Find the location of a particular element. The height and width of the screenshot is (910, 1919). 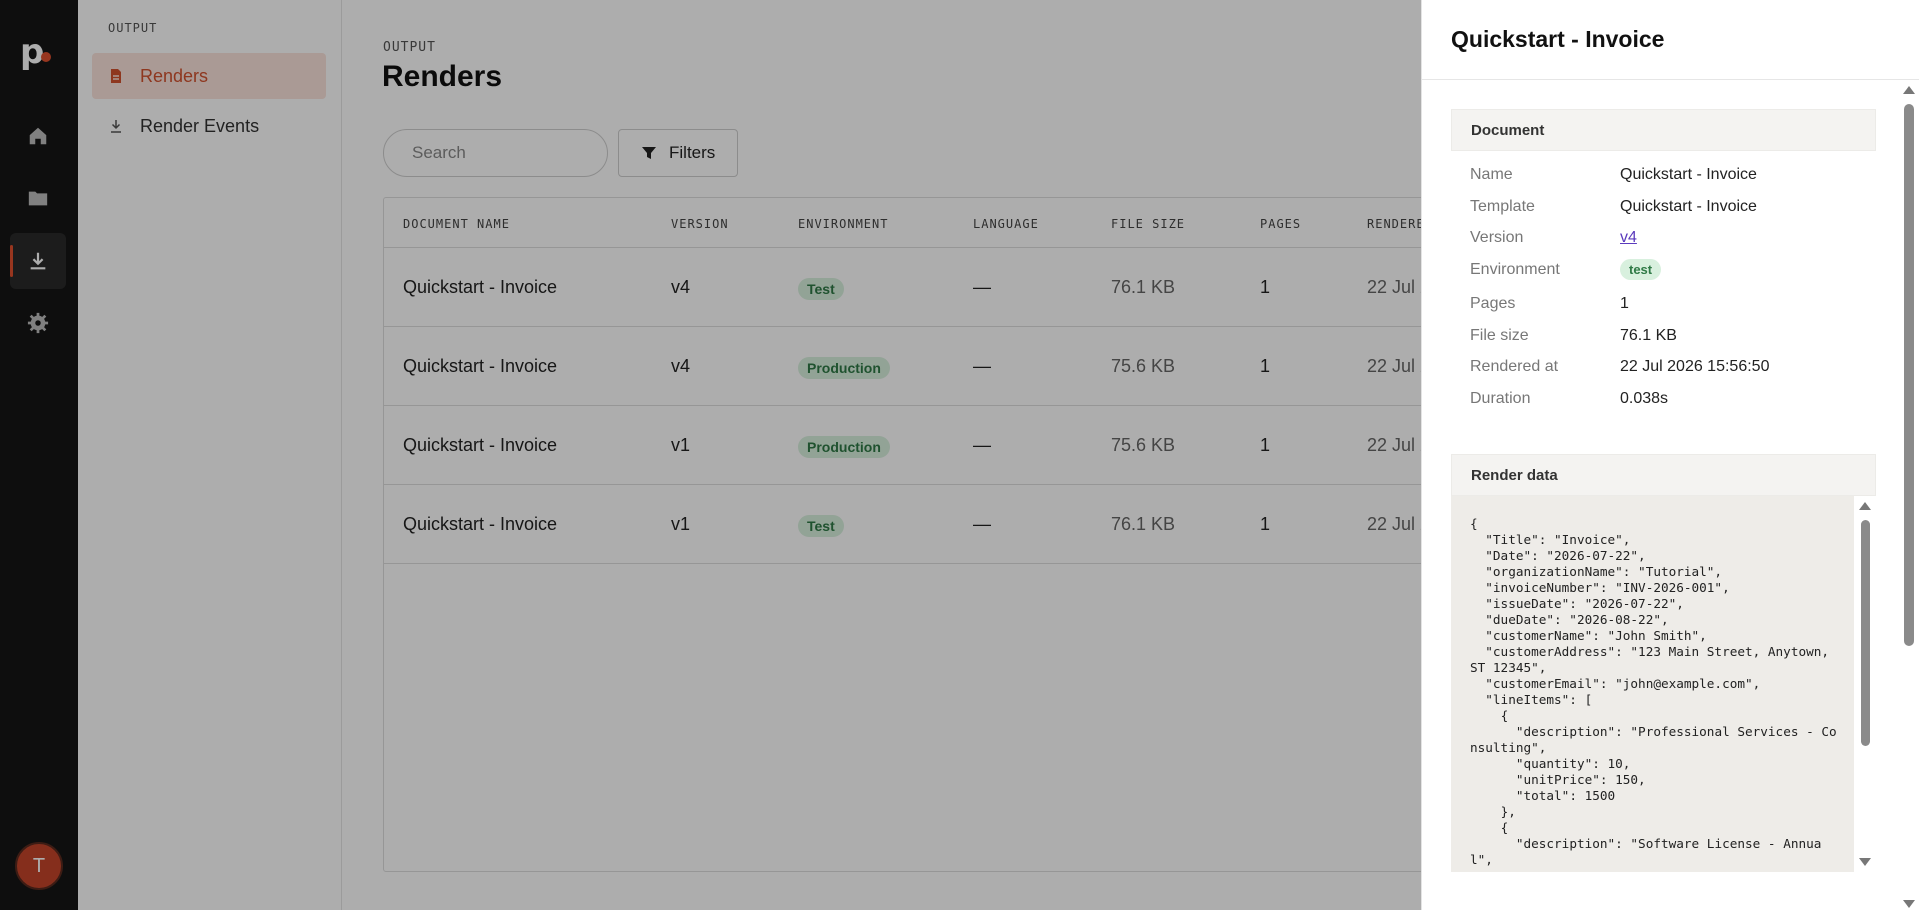

field-value: 0.038s is located at coordinates (1644, 398).